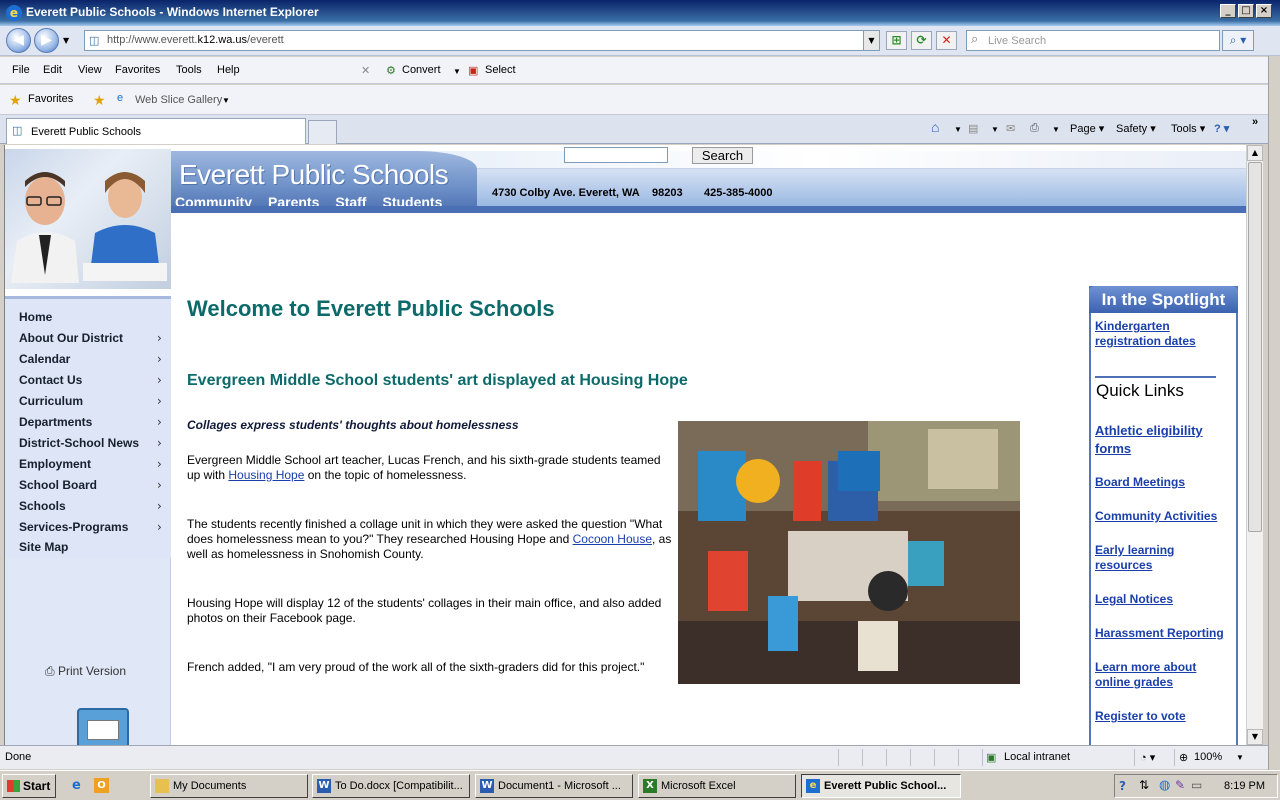 The height and width of the screenshot is (800, 1280). Describe the element at coordinates (871, 40) in the screenshot. I see `address-dropdown-icon: ▼` at that location.